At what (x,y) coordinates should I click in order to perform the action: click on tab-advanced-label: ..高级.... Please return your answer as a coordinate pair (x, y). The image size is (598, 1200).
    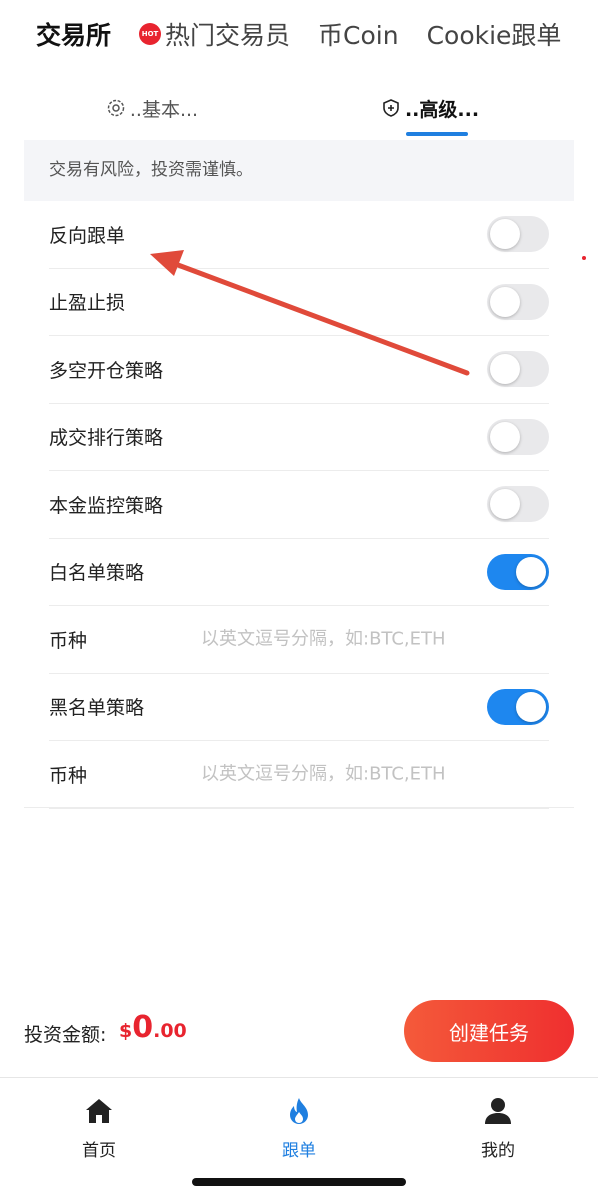
    Looking at the image, I should click on (442, 109).